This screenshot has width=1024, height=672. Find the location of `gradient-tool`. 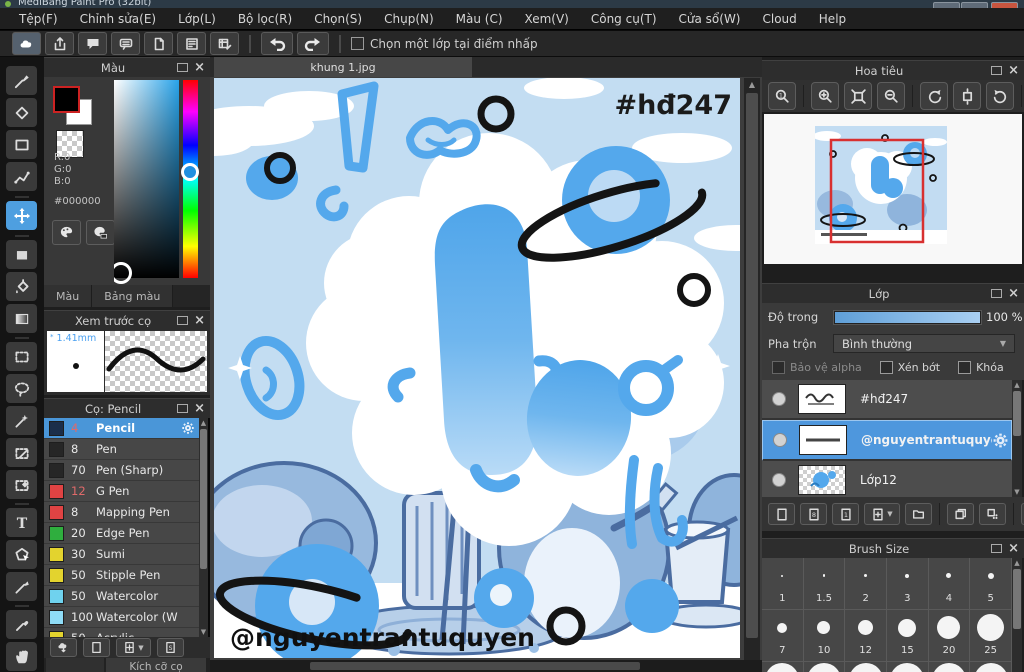

gradient-tool is located at coordinates (21, 318).